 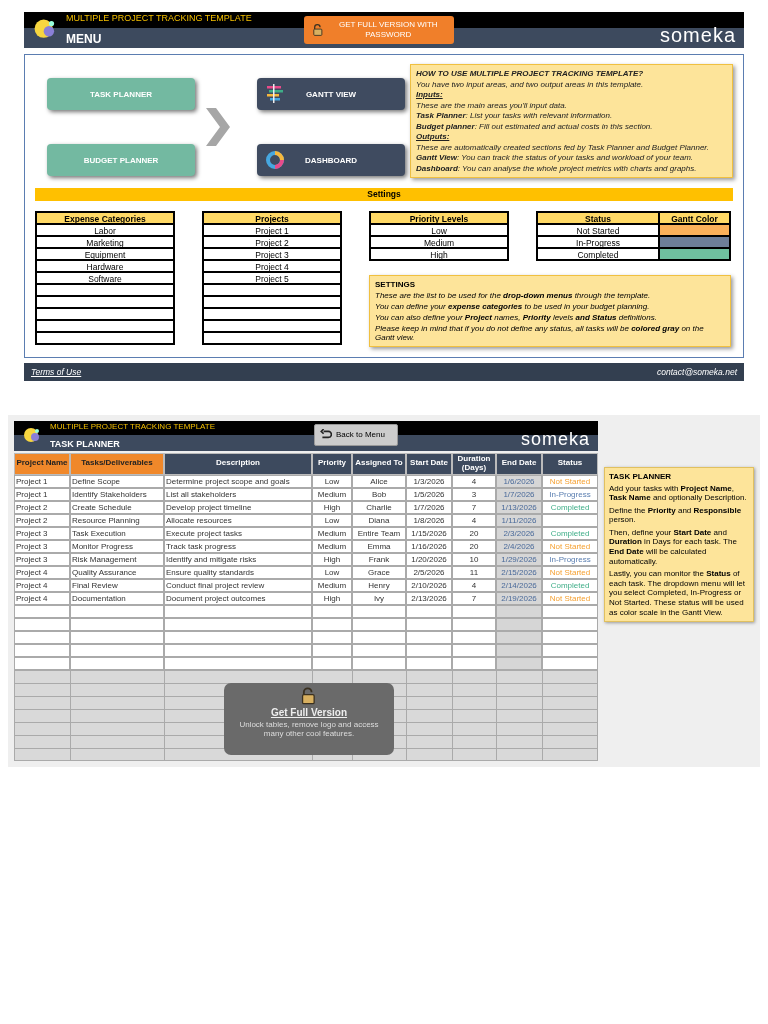 What do you see at coordinates (563, 147) in the screenshot?
I see `help-text: These are automatically created sections fed by Task Planner and Budget Planner.` at bounding box center [563, 147].